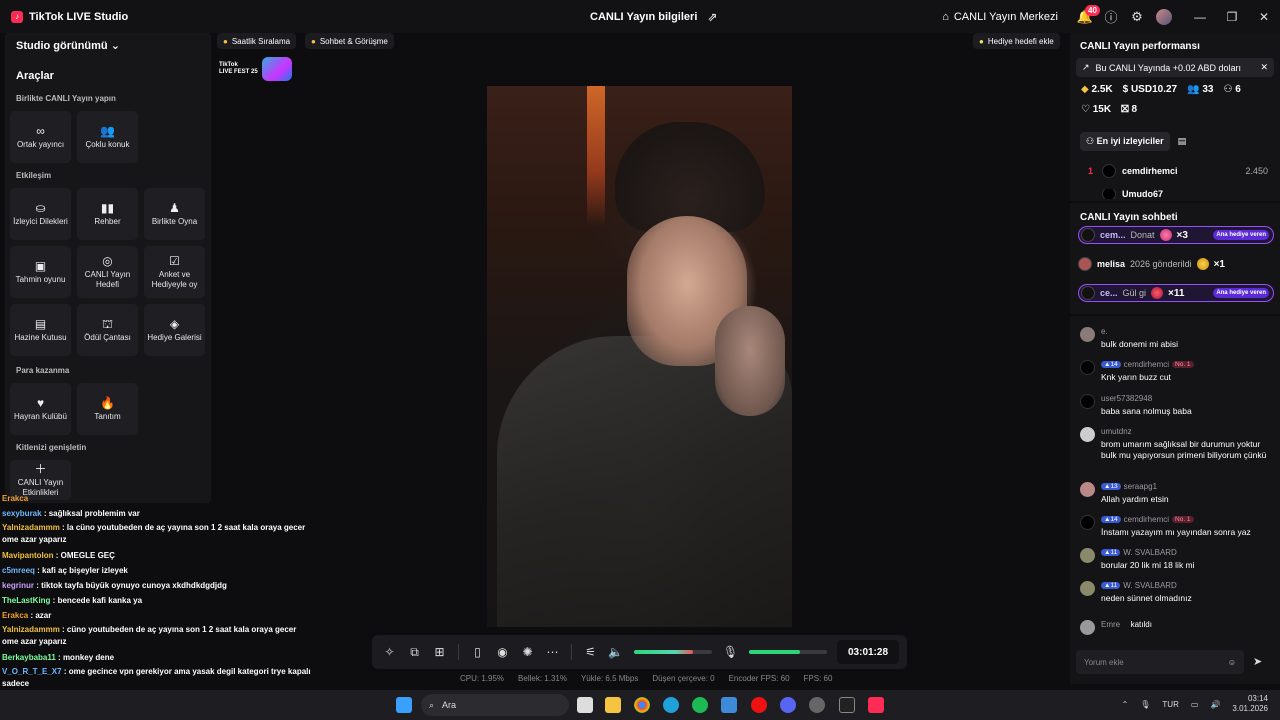  What do you see at coordinates (40, 130) in the screenshot?
I see `co-host-icon: ∞` at bounding box center [40, 130].